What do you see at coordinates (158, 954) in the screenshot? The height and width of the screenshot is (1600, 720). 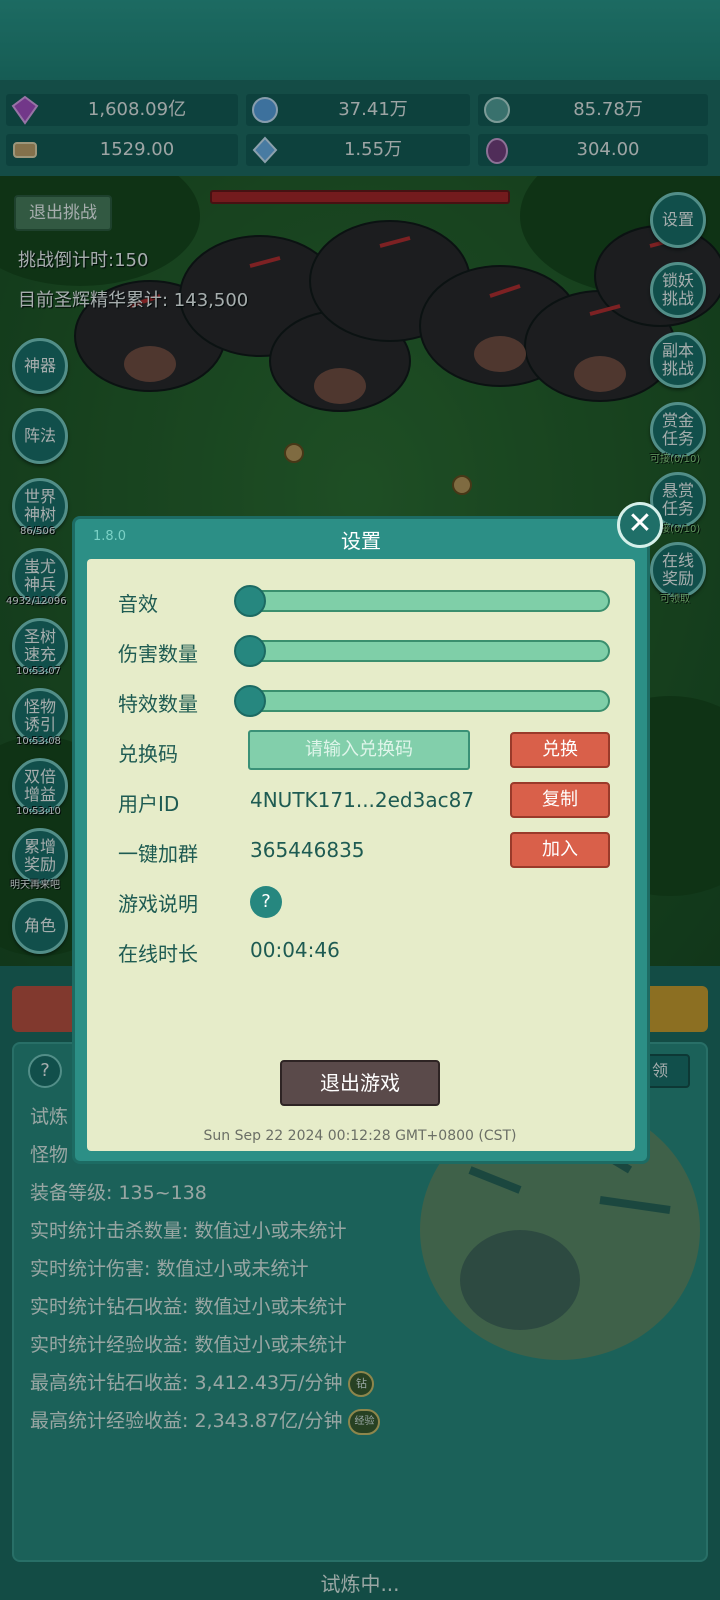 I see `online-label: 在线时长` at bounding box center [158, 954].